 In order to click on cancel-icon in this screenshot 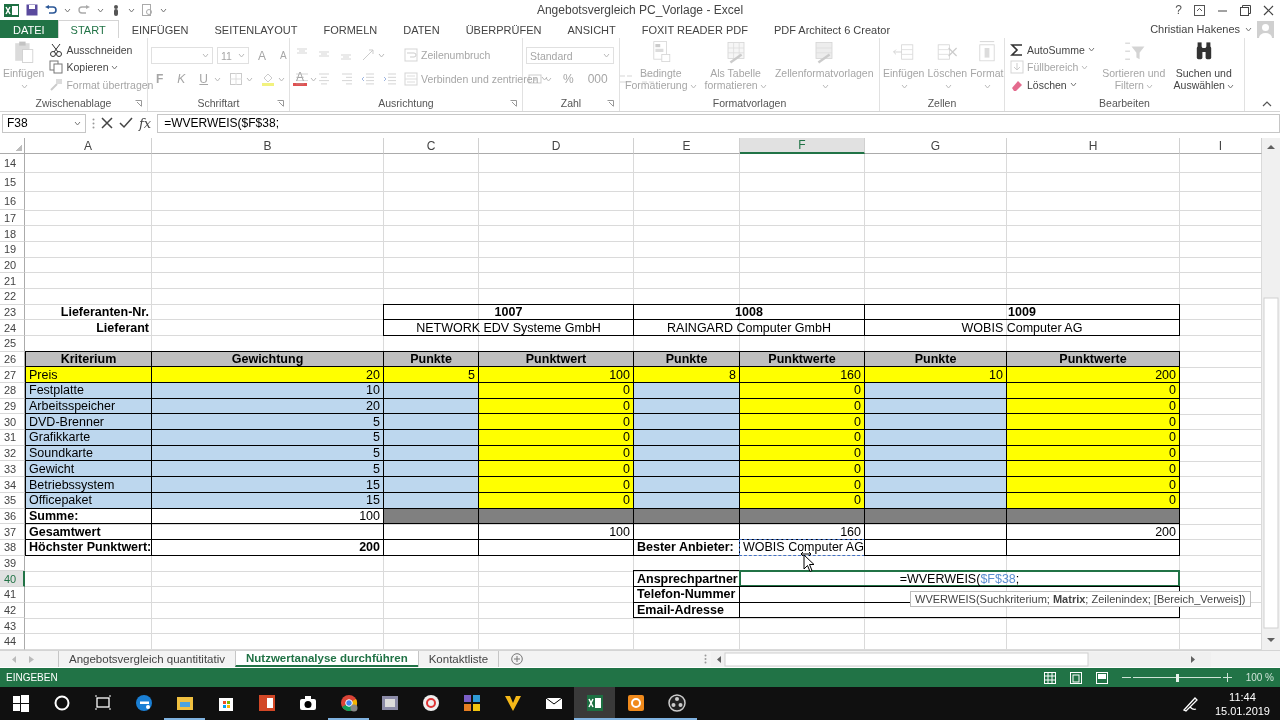, I will do `click(107, 123)`.